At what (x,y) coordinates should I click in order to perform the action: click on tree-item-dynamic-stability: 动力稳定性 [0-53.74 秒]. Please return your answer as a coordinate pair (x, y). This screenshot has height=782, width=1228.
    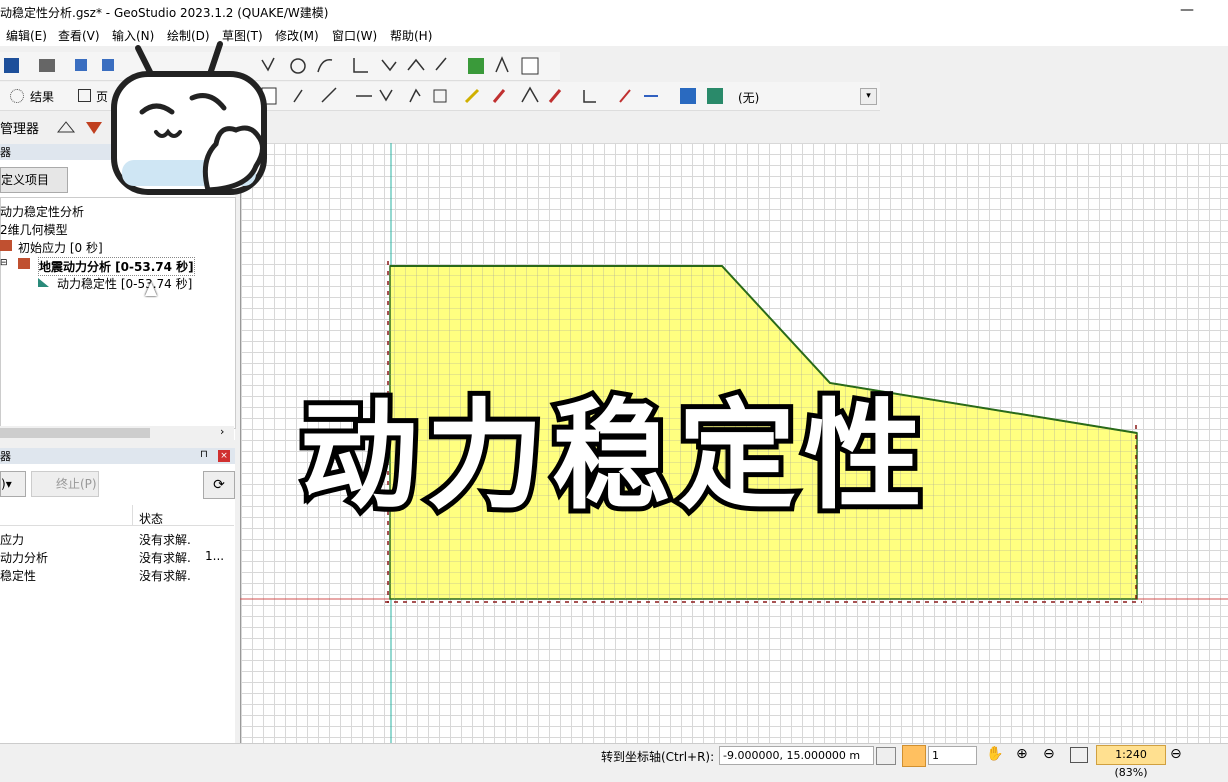
    Looking at the image, I should click on (124, 283).